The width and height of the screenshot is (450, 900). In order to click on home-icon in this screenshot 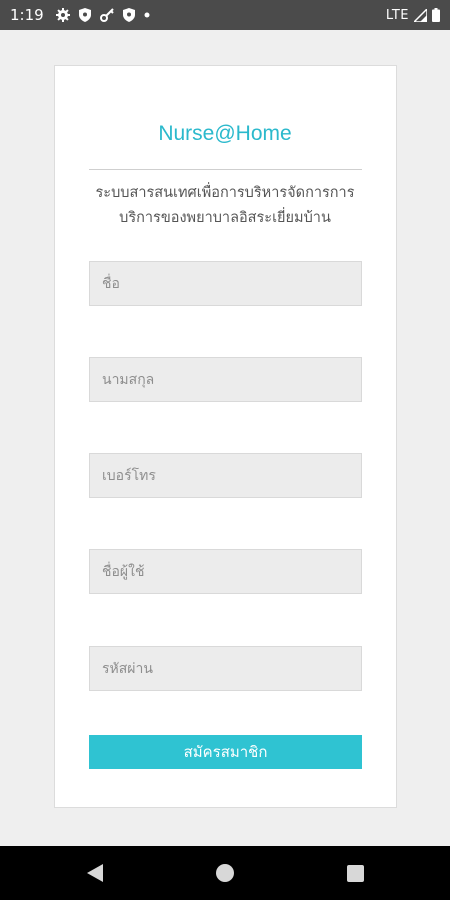, I will do `click(225, 873)`.